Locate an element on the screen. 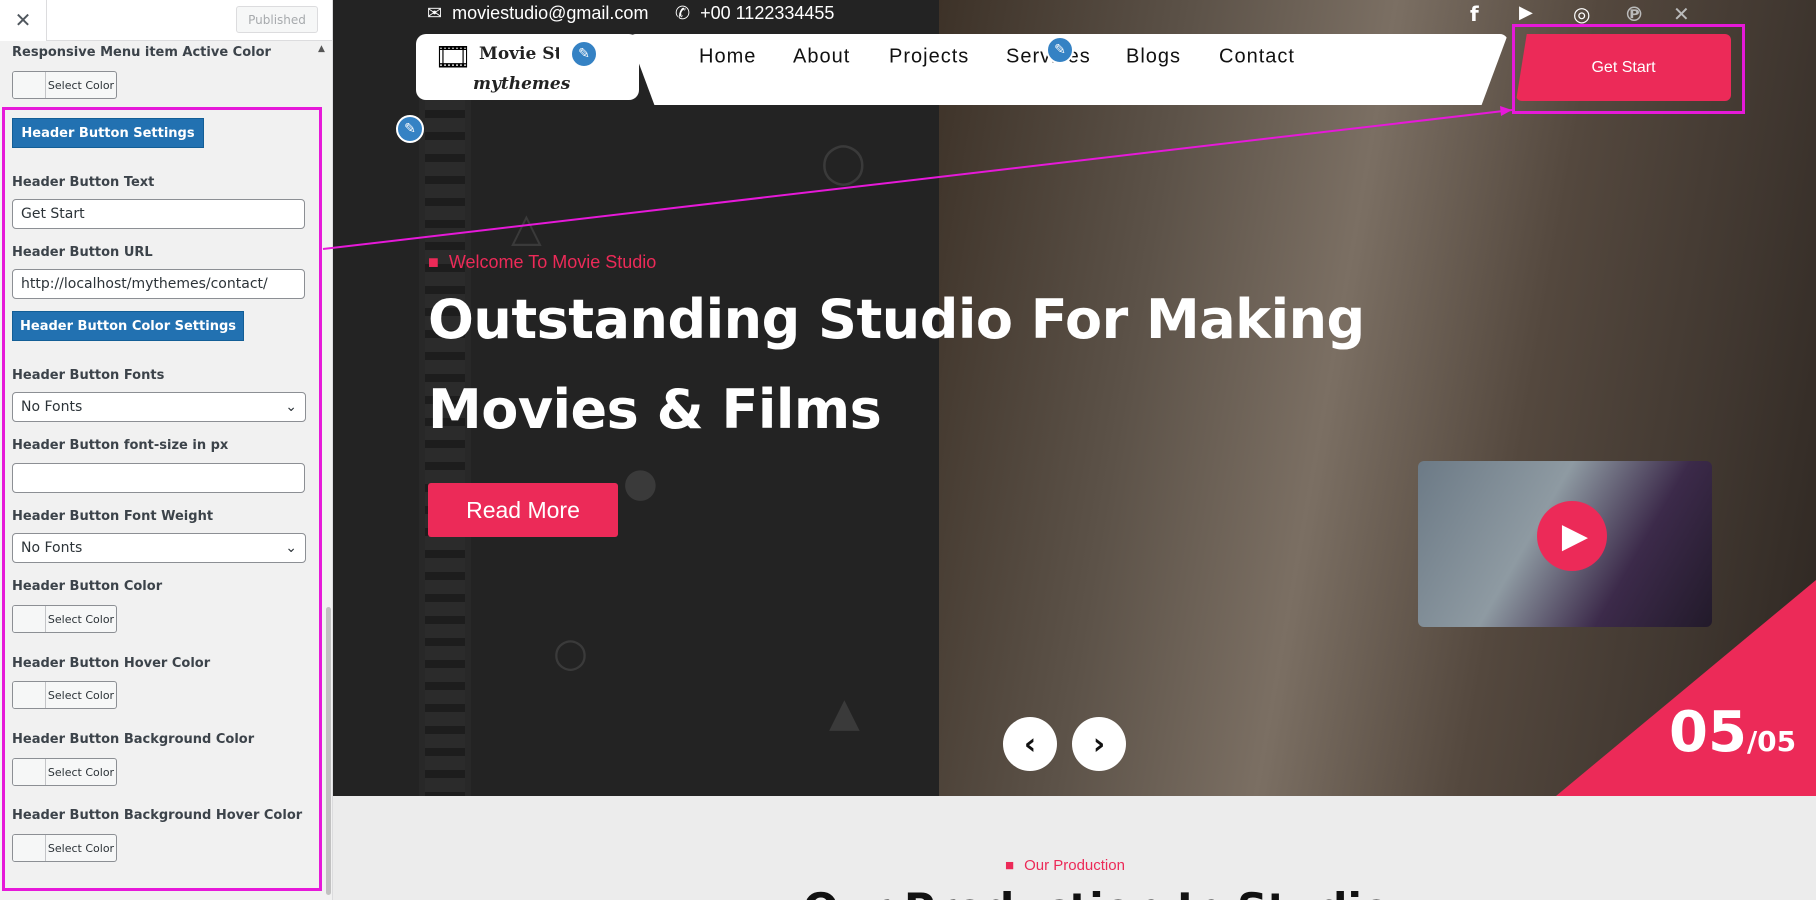 The width and height of the screenshot is (1816, 900). triangle-decoration: ▲ is located at coordinates (844, 713).